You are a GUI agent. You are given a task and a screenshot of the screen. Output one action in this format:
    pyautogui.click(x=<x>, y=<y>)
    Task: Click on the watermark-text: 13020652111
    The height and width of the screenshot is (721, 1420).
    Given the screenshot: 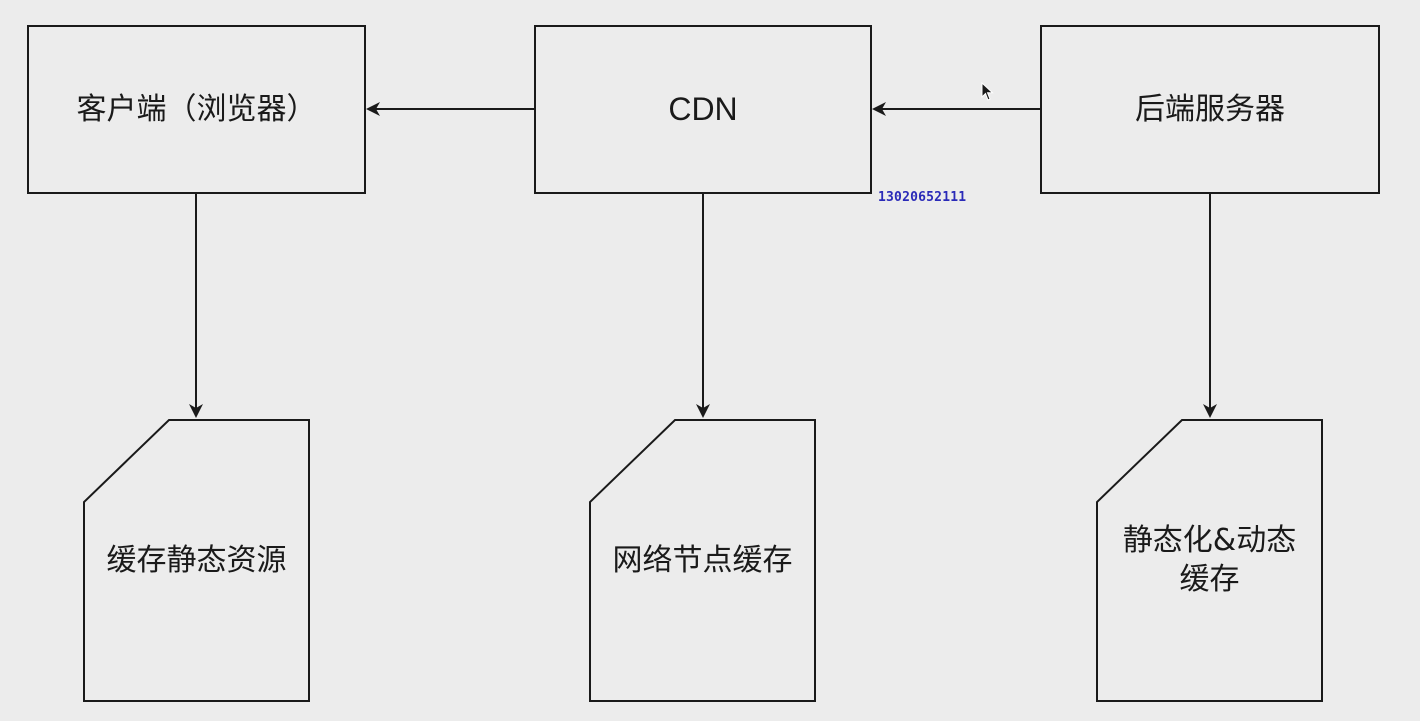 What is the action you would take?
    pyautogui.click(x=922, y=197)
    